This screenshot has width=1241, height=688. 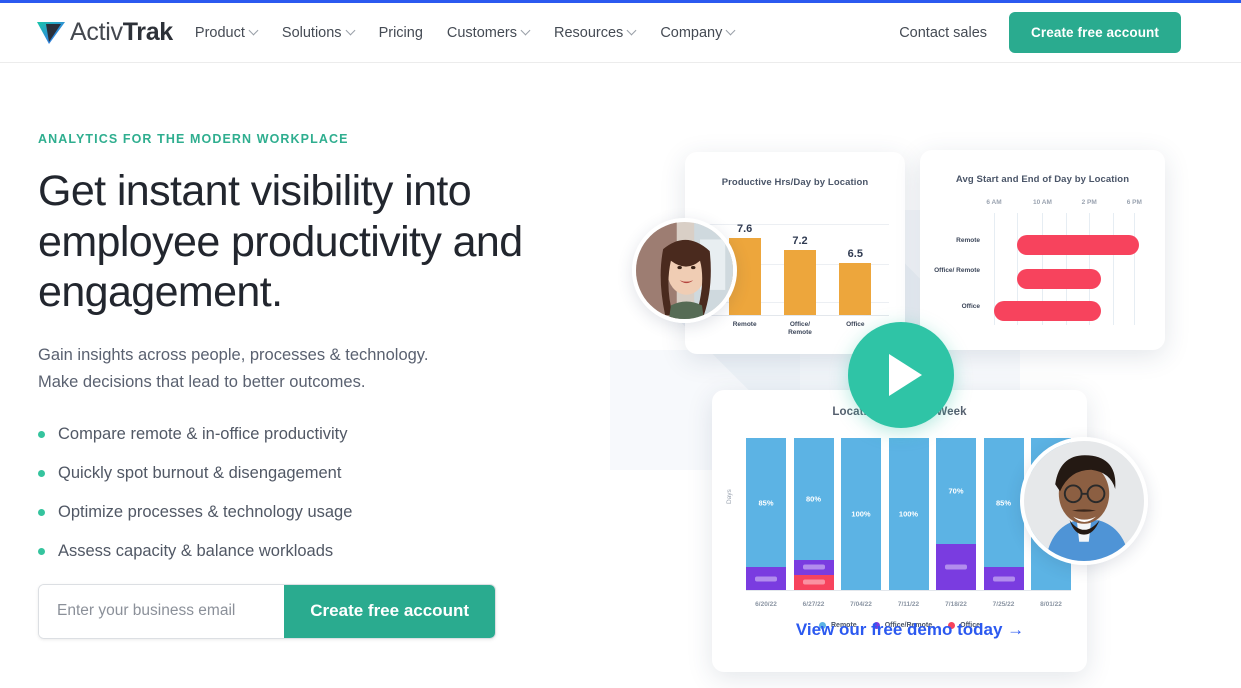 I want to click on header-actions: Contact sales Create free account, so click(x=1040, y=32).